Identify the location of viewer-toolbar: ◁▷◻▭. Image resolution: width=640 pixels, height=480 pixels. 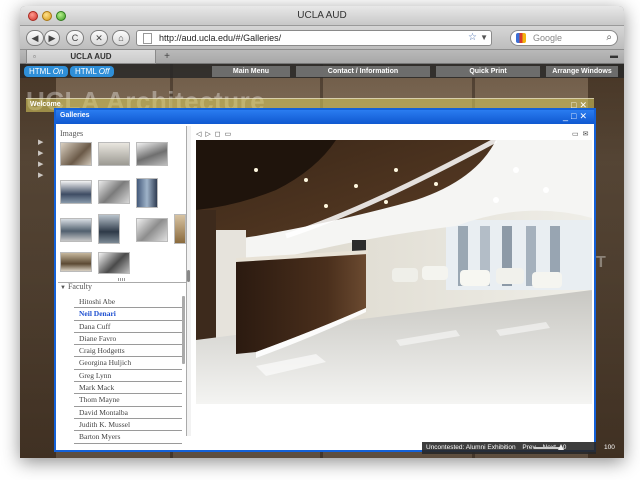
(215, 134).